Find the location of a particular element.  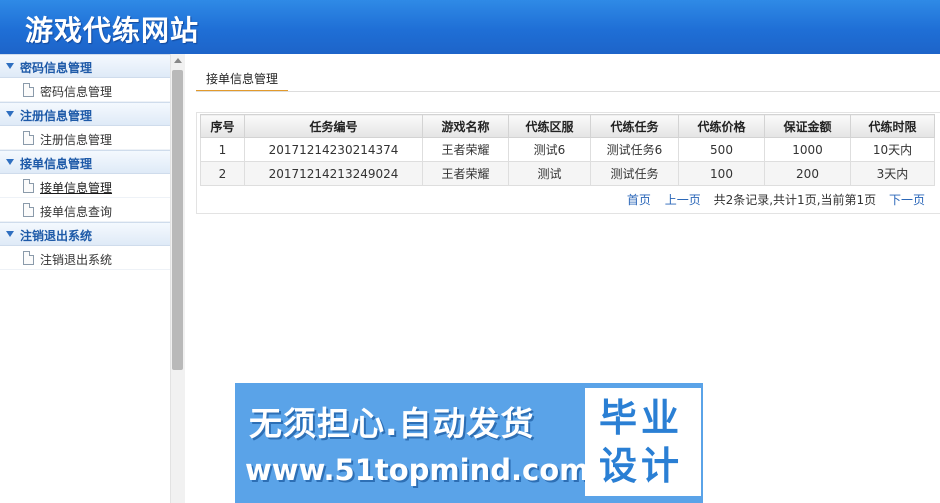

pagination-summary: 共2条记录,共计1页,当前第1页 is located at coordinates (795, 200).